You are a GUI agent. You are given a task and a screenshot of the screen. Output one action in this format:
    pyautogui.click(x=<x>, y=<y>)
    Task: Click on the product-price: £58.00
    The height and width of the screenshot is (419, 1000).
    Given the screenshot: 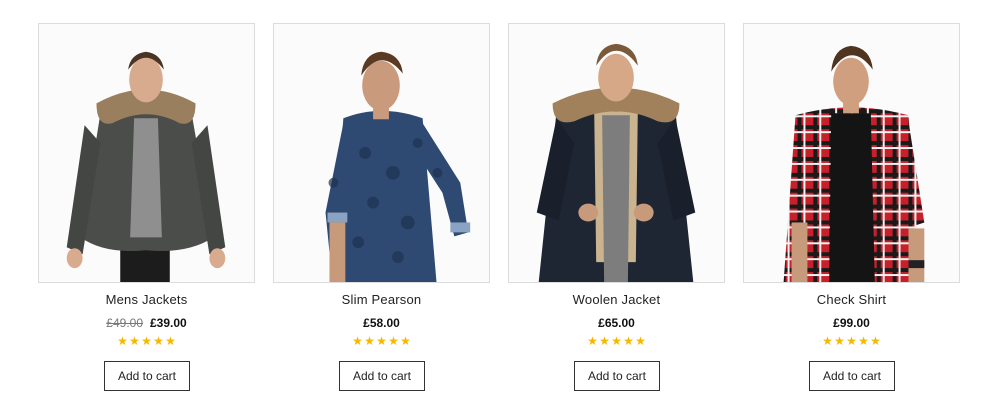 What is the action you would take?
    pyautogui.click(x=381, y=323)
    